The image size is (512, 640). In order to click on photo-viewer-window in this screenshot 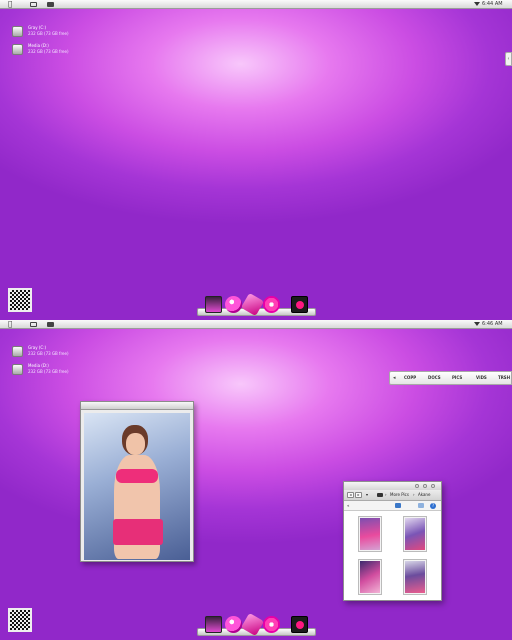, I will do `click(137, 481)`.